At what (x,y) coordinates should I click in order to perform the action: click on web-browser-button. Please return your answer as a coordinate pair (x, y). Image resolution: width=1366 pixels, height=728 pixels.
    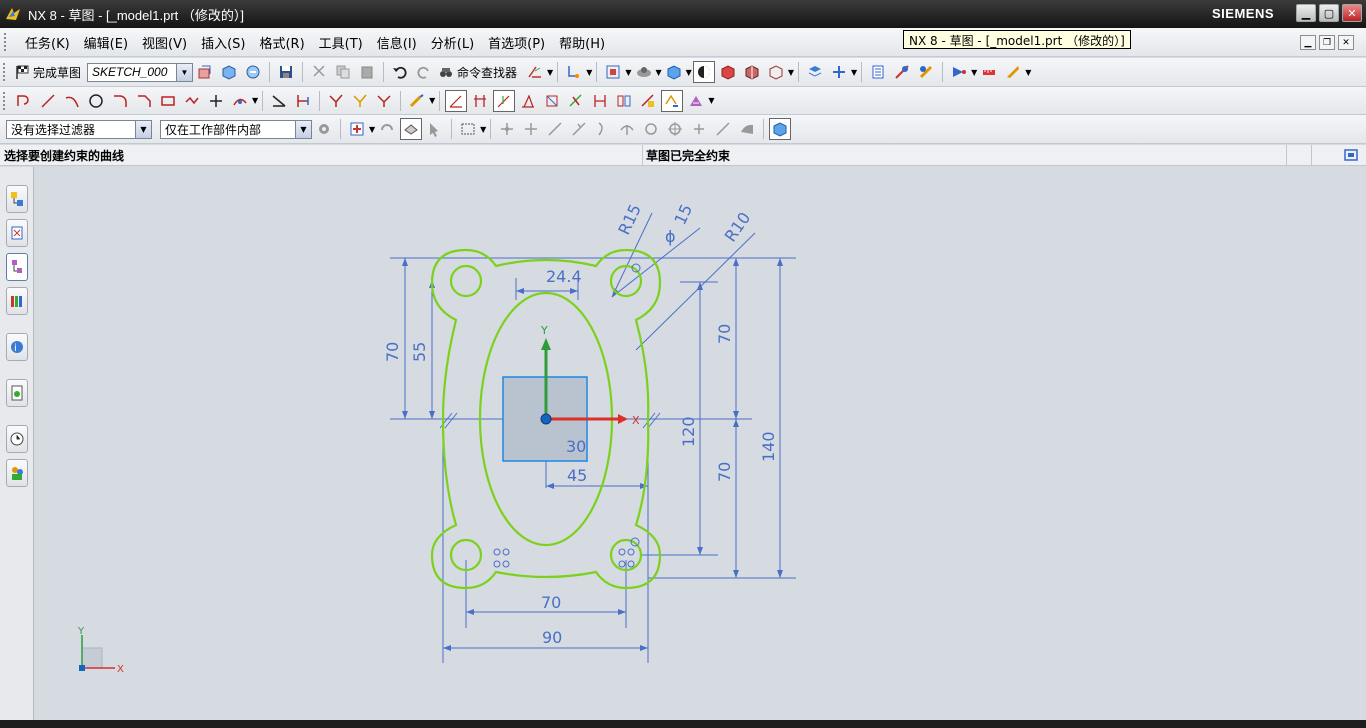
    Looking at the image, I should click on (17, 393).